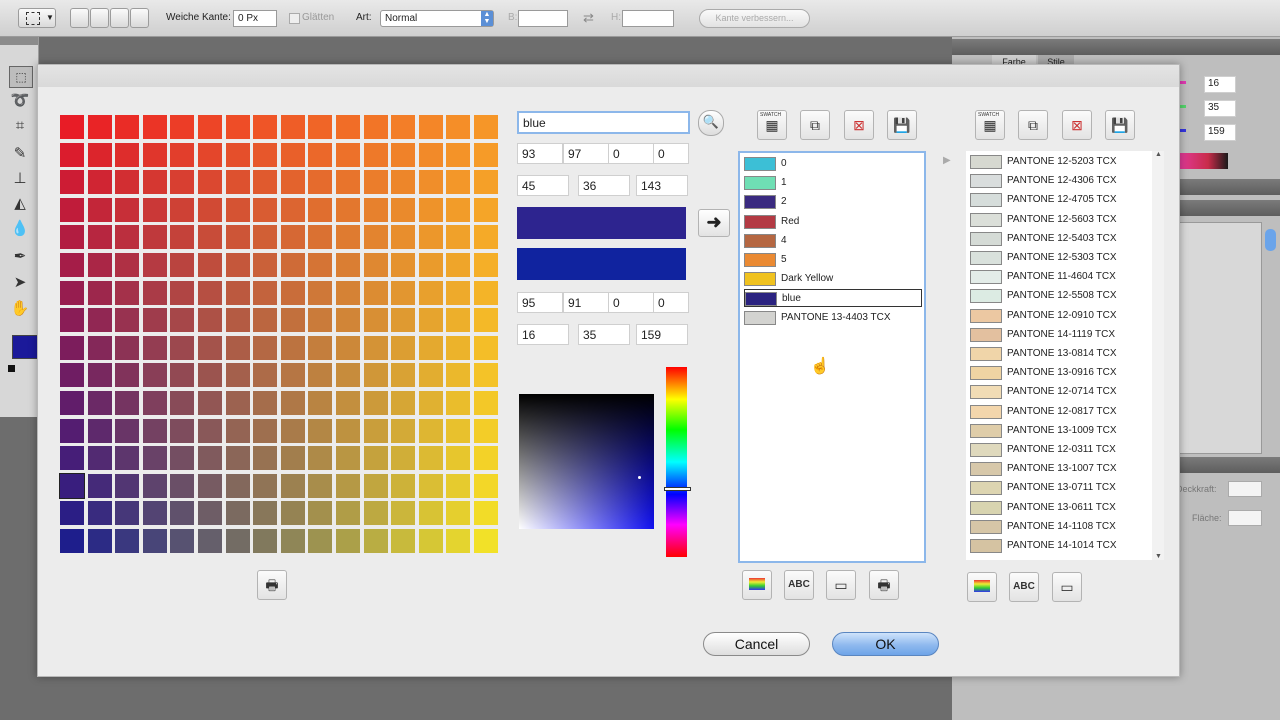 This screenshot has width=1280, height=720. What do you see at coordinates (20, 101) in the screenshot?
I see `lasso-tool-icon: ➰` at bounding box center [20, 101].